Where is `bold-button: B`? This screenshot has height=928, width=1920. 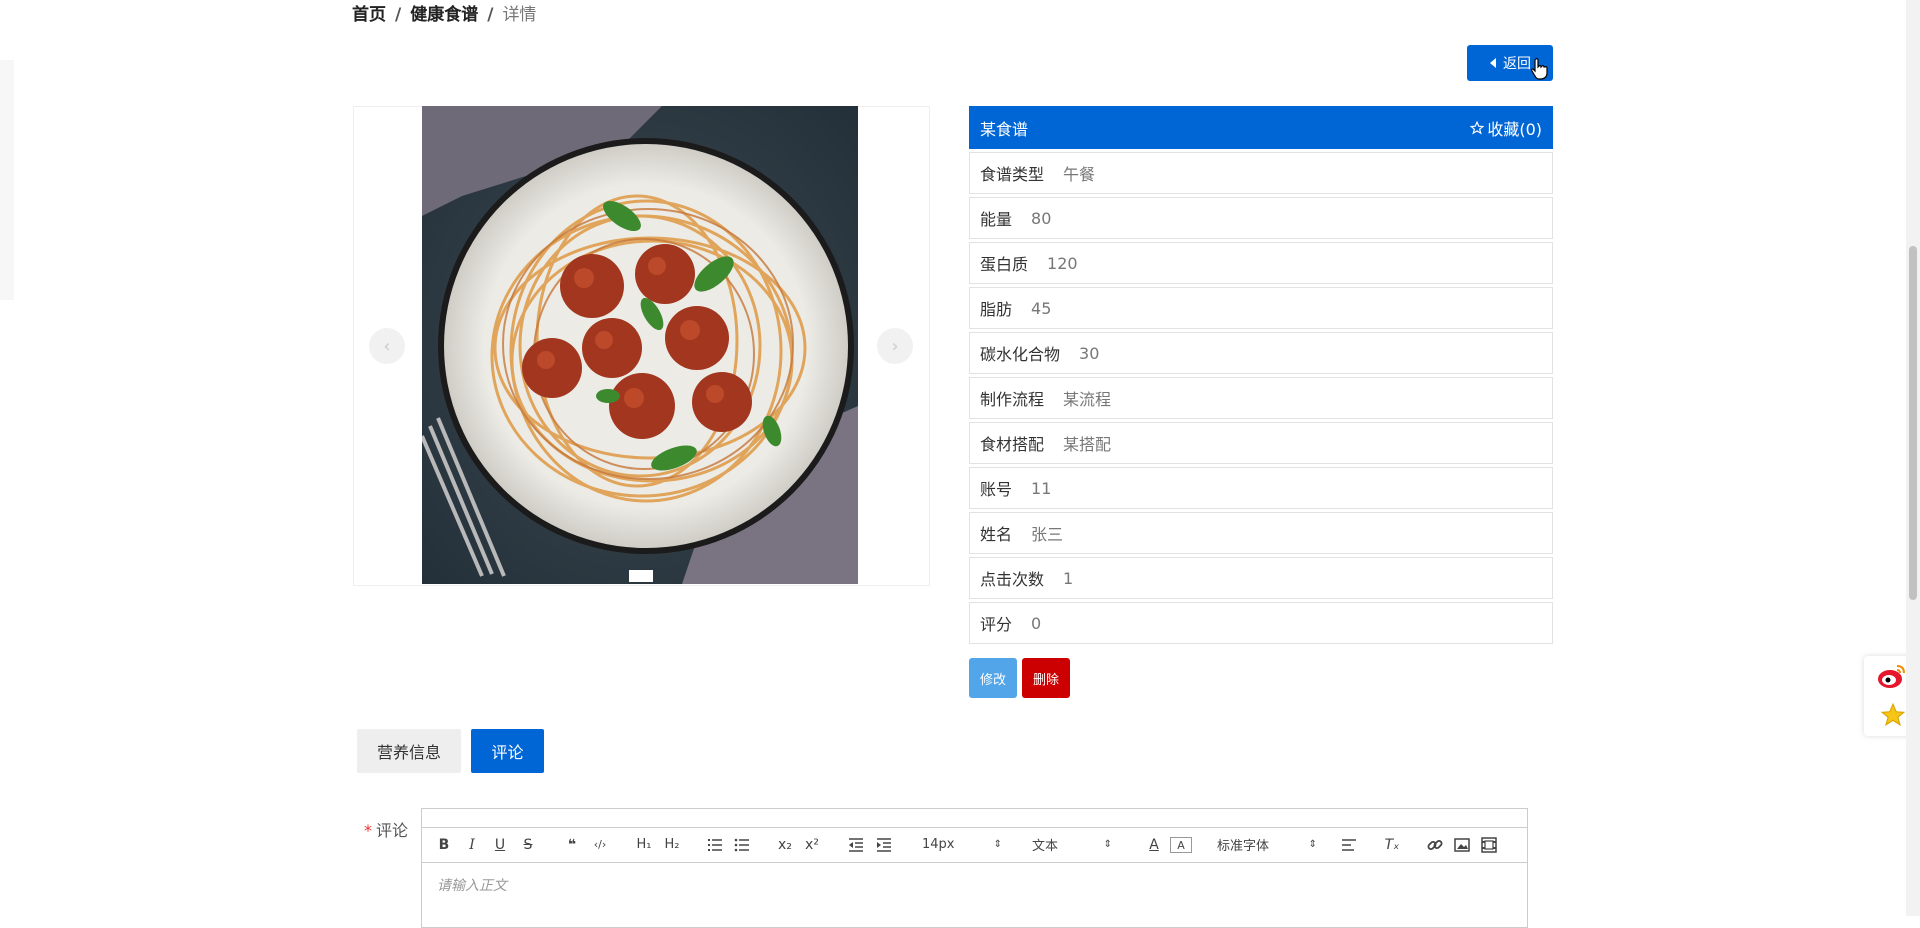 bold-button: B is located at coordinates (444, 844).